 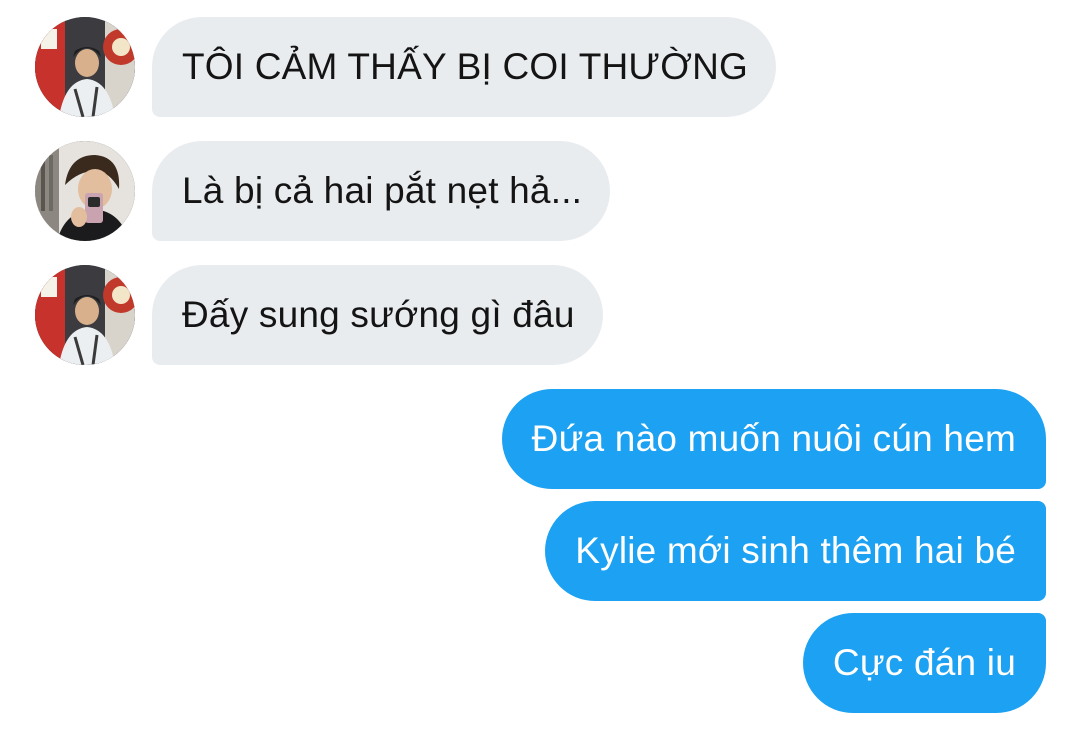 I want to click on incoming-bubble: Đấy sung sướng gì đâu, so click(x=377, y=315).